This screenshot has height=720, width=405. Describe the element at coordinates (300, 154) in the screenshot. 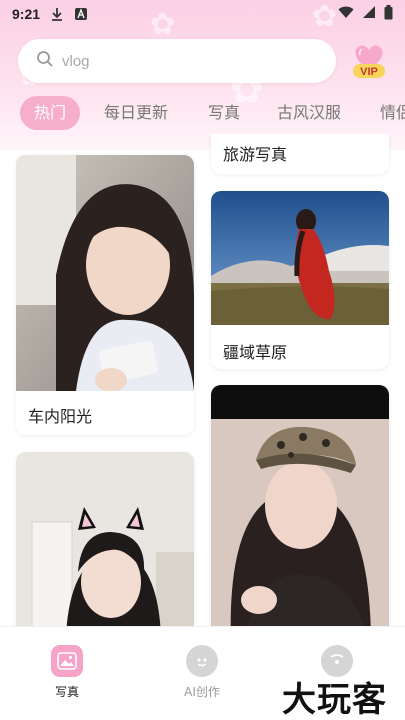

I see `photo-card: 旅游写真` at that location.